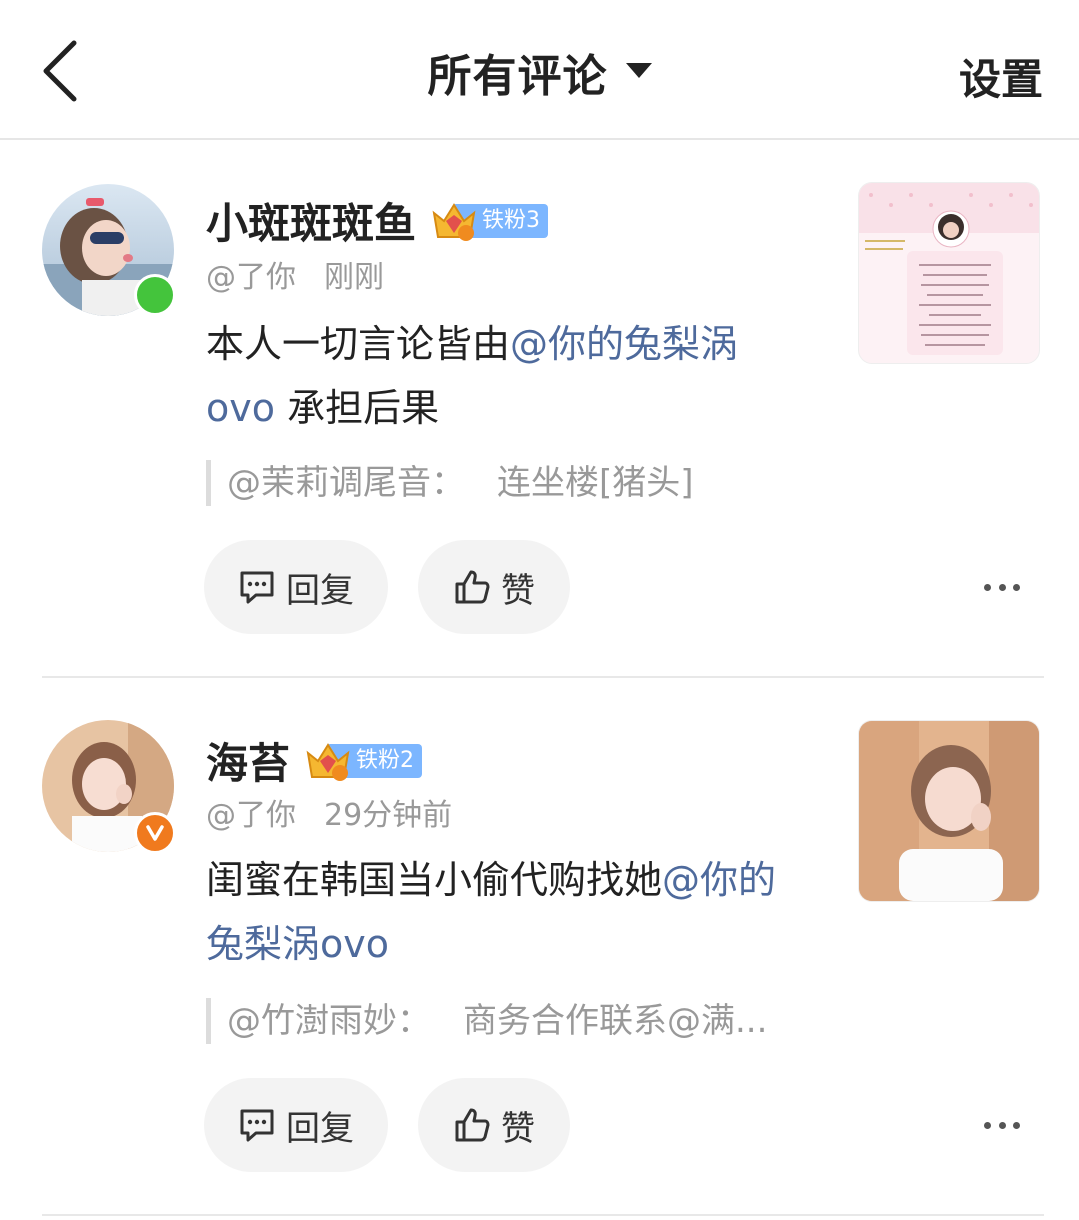  I want to click on page-title: 所有评论, so click(517, 76).